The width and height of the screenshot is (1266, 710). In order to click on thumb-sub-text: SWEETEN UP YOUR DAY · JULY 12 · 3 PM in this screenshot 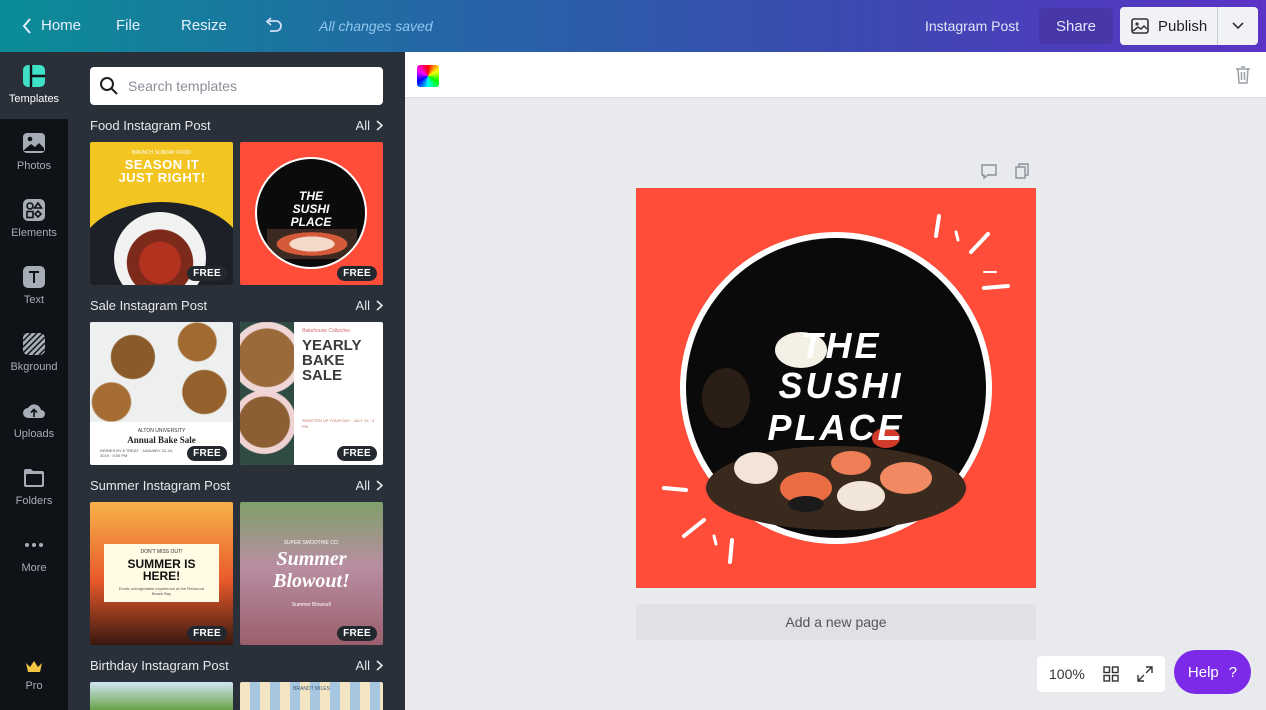, I will do `click(338, 423)`.